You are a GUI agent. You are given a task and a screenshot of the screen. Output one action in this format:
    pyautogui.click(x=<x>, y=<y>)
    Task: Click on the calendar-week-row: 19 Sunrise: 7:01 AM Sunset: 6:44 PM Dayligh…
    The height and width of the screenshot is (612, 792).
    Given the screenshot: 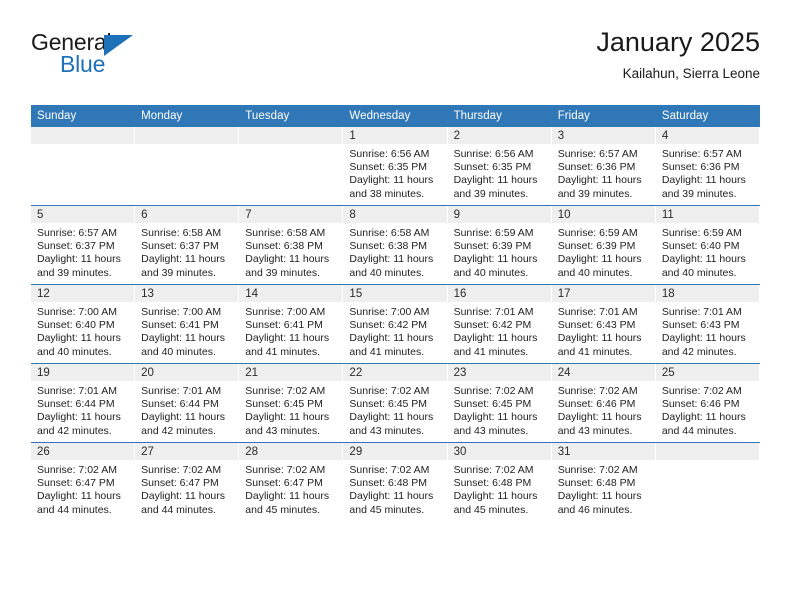 What is the action you would take?
    pyautogui.click(x=395, y=403)
    